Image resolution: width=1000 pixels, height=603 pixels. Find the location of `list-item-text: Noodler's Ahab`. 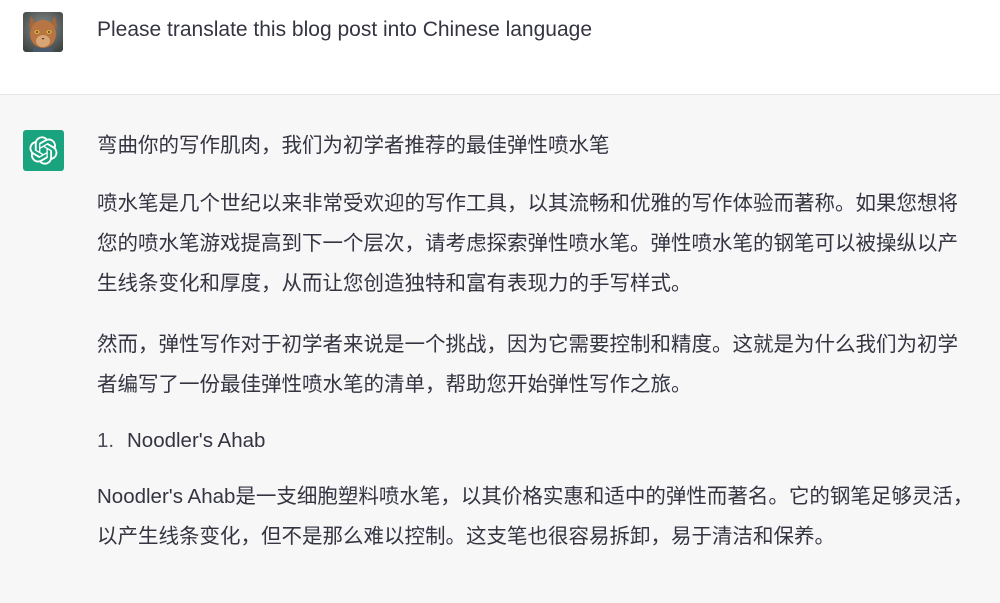

list-item-text: Noodler's Ahab is located at coordinates (196, 440).